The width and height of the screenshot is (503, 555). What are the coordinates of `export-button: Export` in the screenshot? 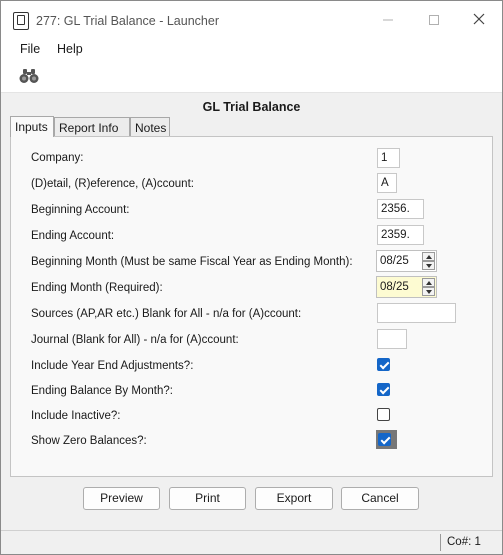 It's located at (294, 498).